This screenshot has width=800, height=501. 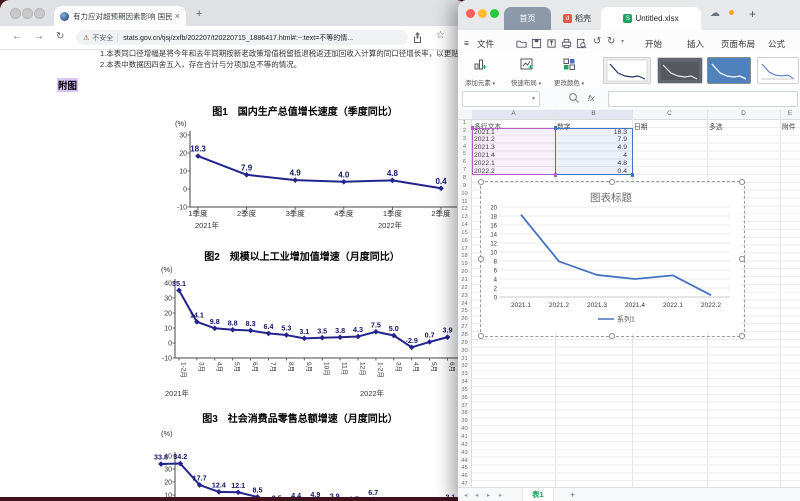 What do you see at coordinates (464, 406) in the screenshot?
I see `row-number: 37` at bounding box center [464, 406].